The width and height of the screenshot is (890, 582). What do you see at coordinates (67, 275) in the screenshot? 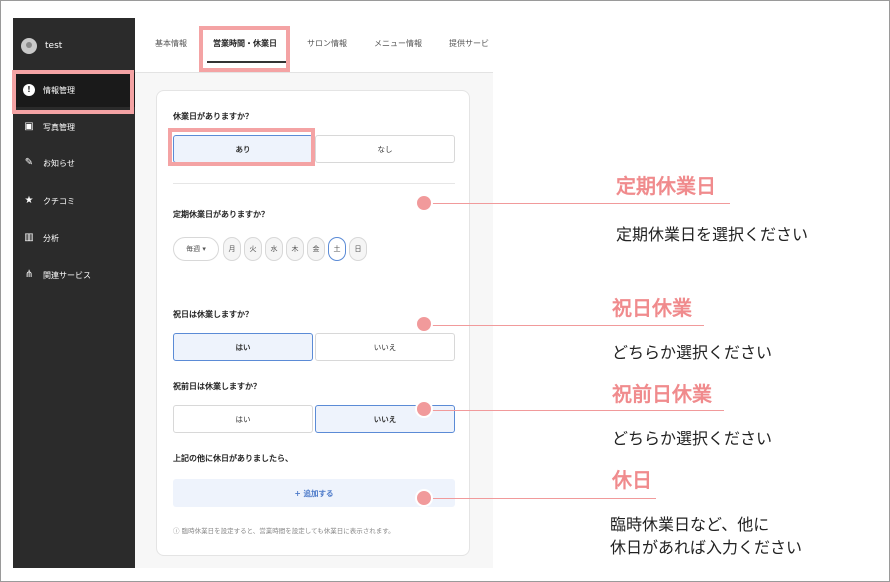
I see `sidebar-item-label: 関連サービス` at bounding box center [67, 275].